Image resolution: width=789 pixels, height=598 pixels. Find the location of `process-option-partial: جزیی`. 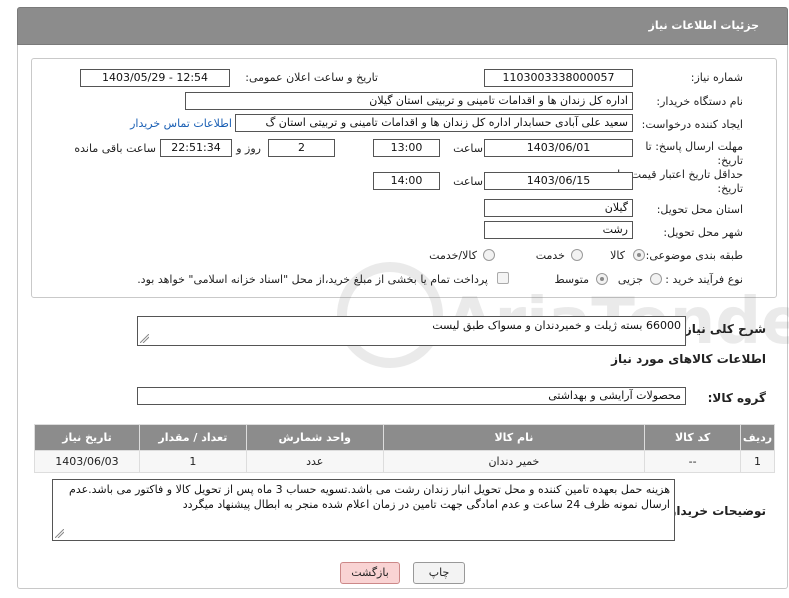

process-option-partial: جزیی is located at coordinates (630, 279).